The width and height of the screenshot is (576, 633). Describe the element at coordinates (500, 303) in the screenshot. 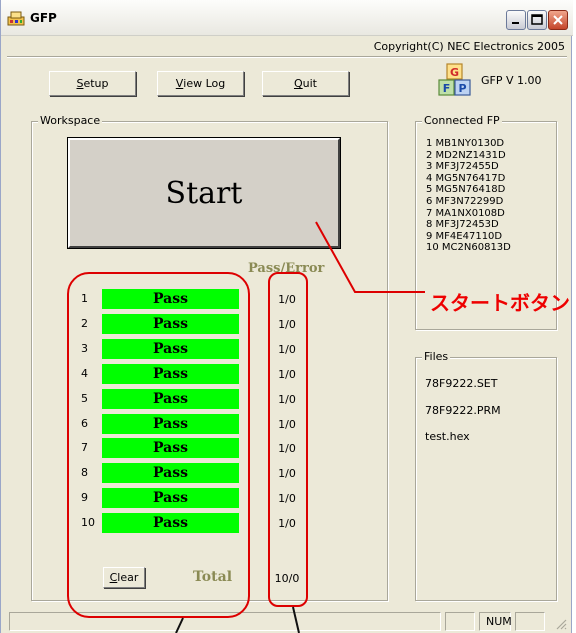

I see `start-button-callout-label: スタートボタン` at that location.